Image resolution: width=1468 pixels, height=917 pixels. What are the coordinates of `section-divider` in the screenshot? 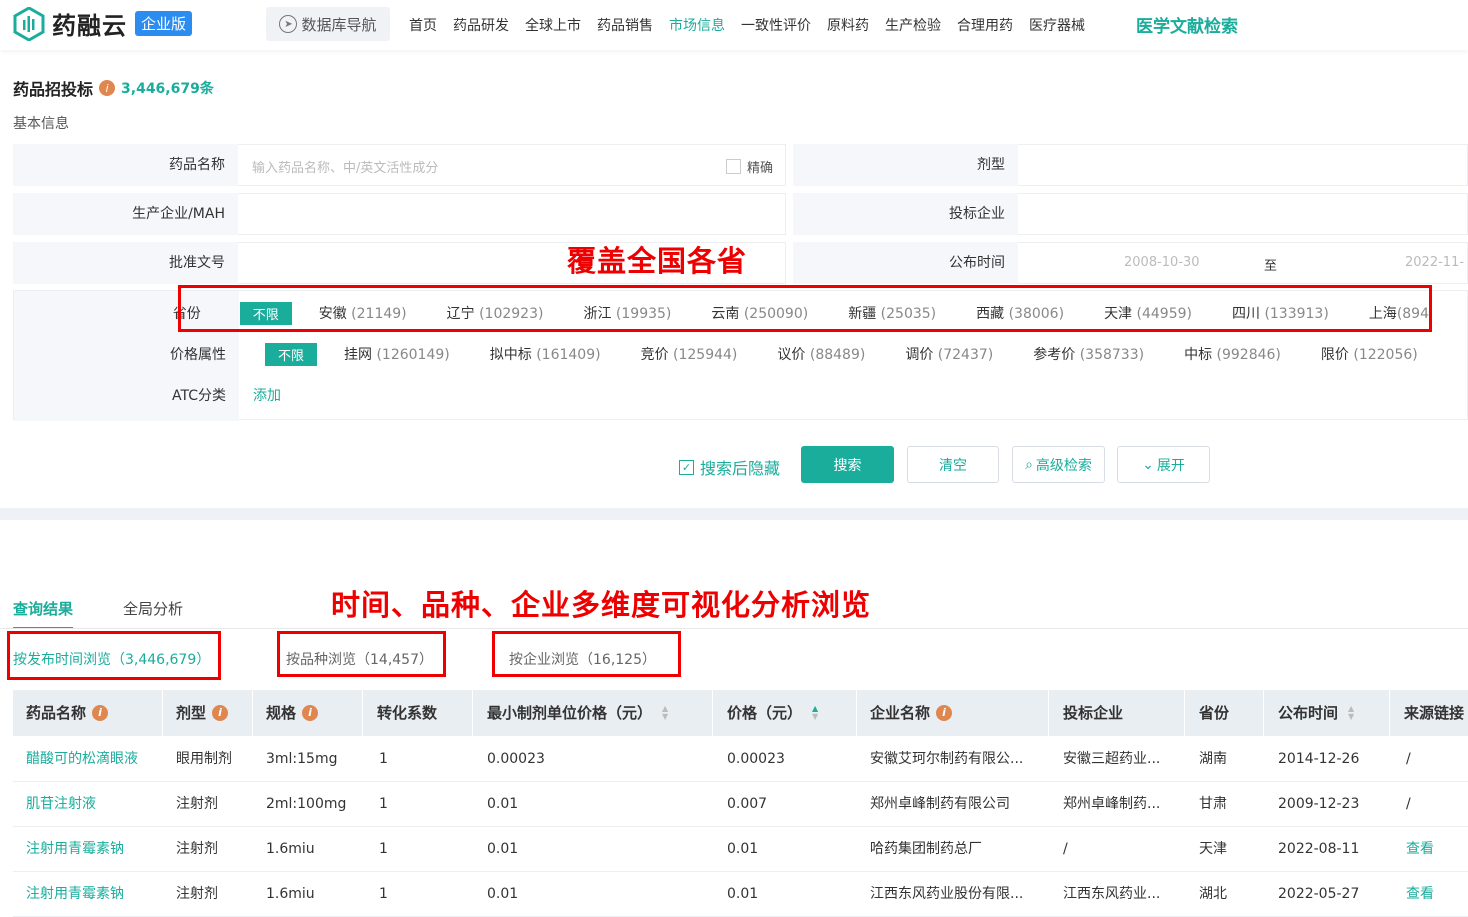 It's located at (734, 514).